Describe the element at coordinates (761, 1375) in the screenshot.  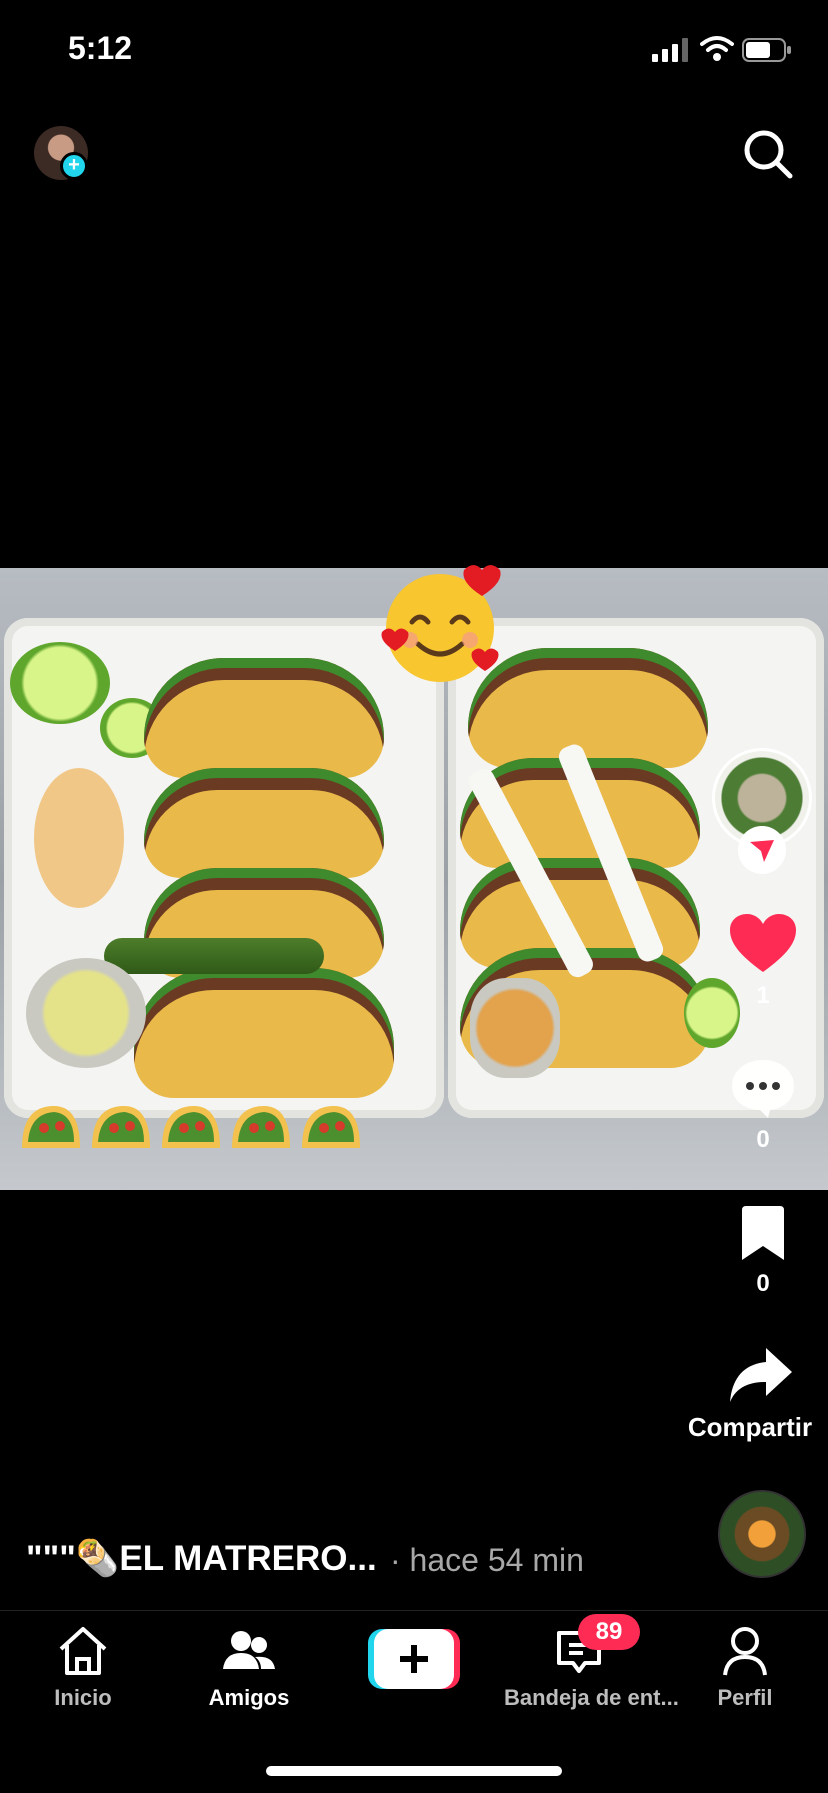
I see `share-arrow-icon` at that location.